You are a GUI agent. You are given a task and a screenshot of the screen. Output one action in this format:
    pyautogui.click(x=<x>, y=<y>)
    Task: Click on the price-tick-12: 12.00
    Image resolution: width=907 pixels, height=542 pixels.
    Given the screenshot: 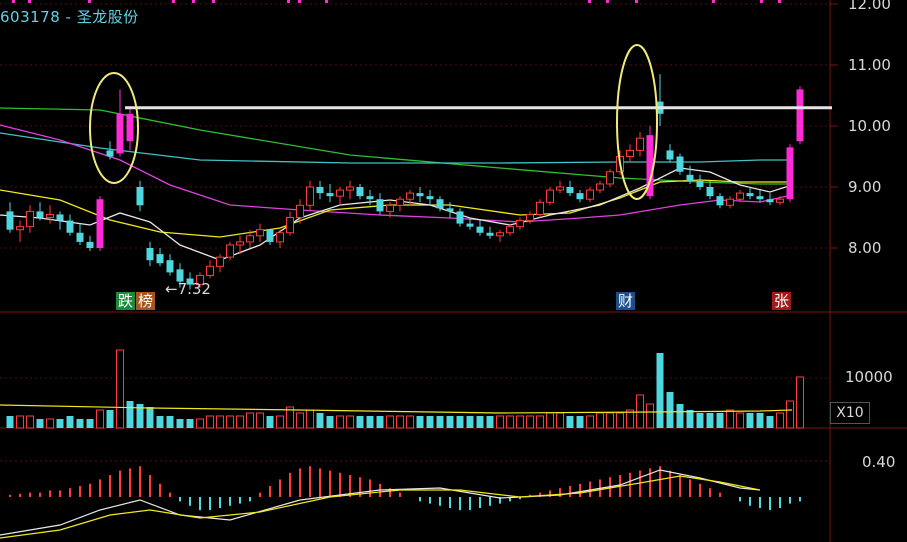 What is the action you would take?
    pyautogui.click(x=869, y=6)
    